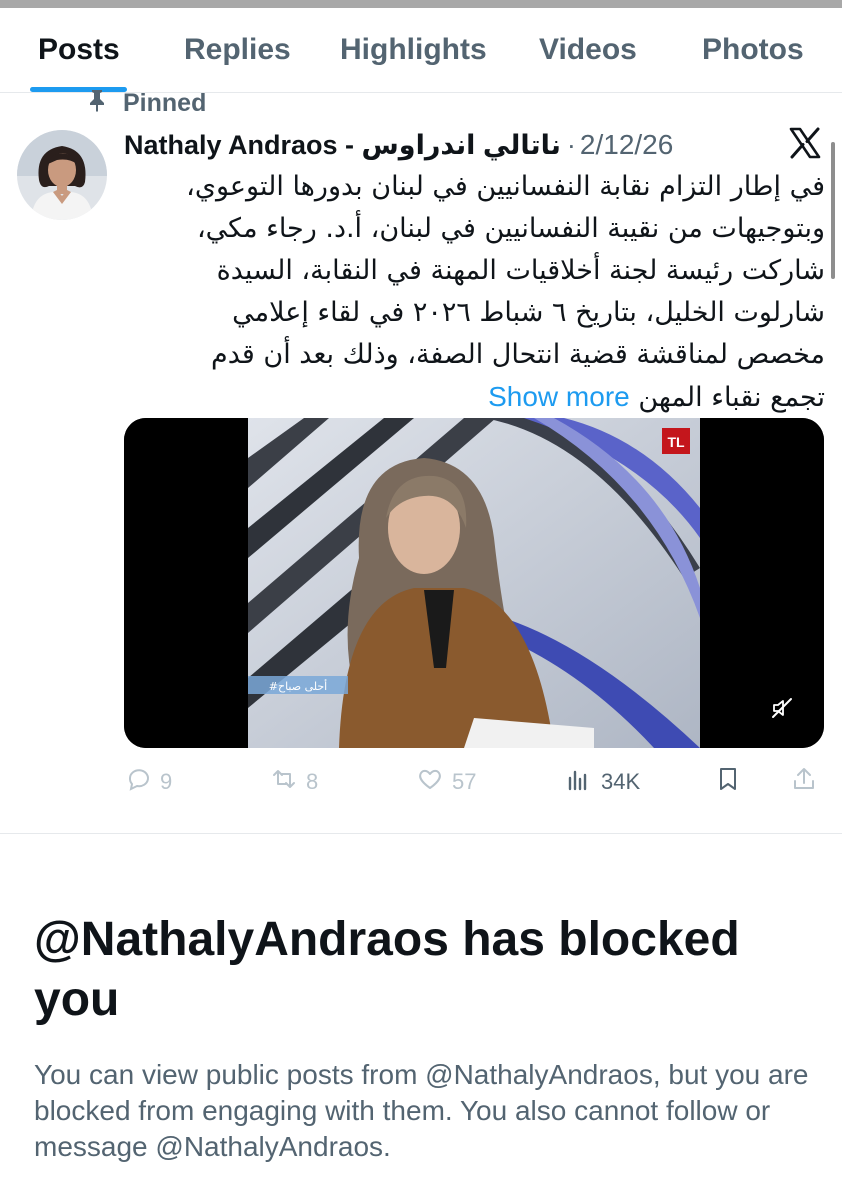 The height and width of the screenshot is (1200, 842). I want to click on reply-icon, so click(138, 782).